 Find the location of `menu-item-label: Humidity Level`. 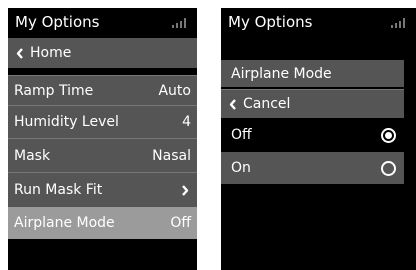

menu-item-label: Humidity Level is located at coordinates (66, 122).